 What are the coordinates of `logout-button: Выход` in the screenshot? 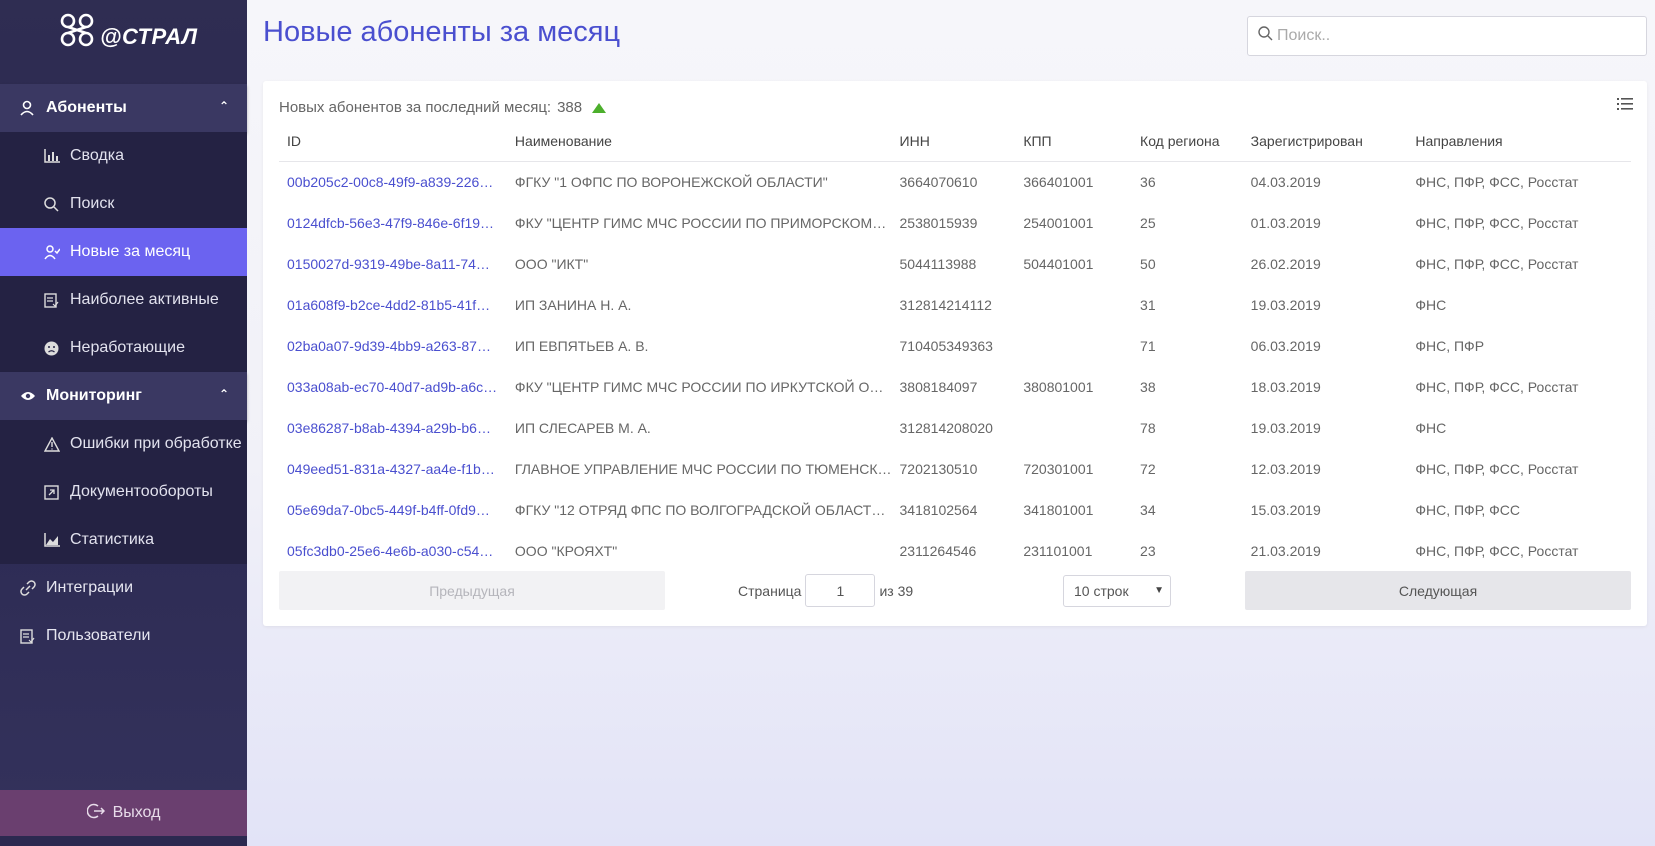 It's located at (123, 813).